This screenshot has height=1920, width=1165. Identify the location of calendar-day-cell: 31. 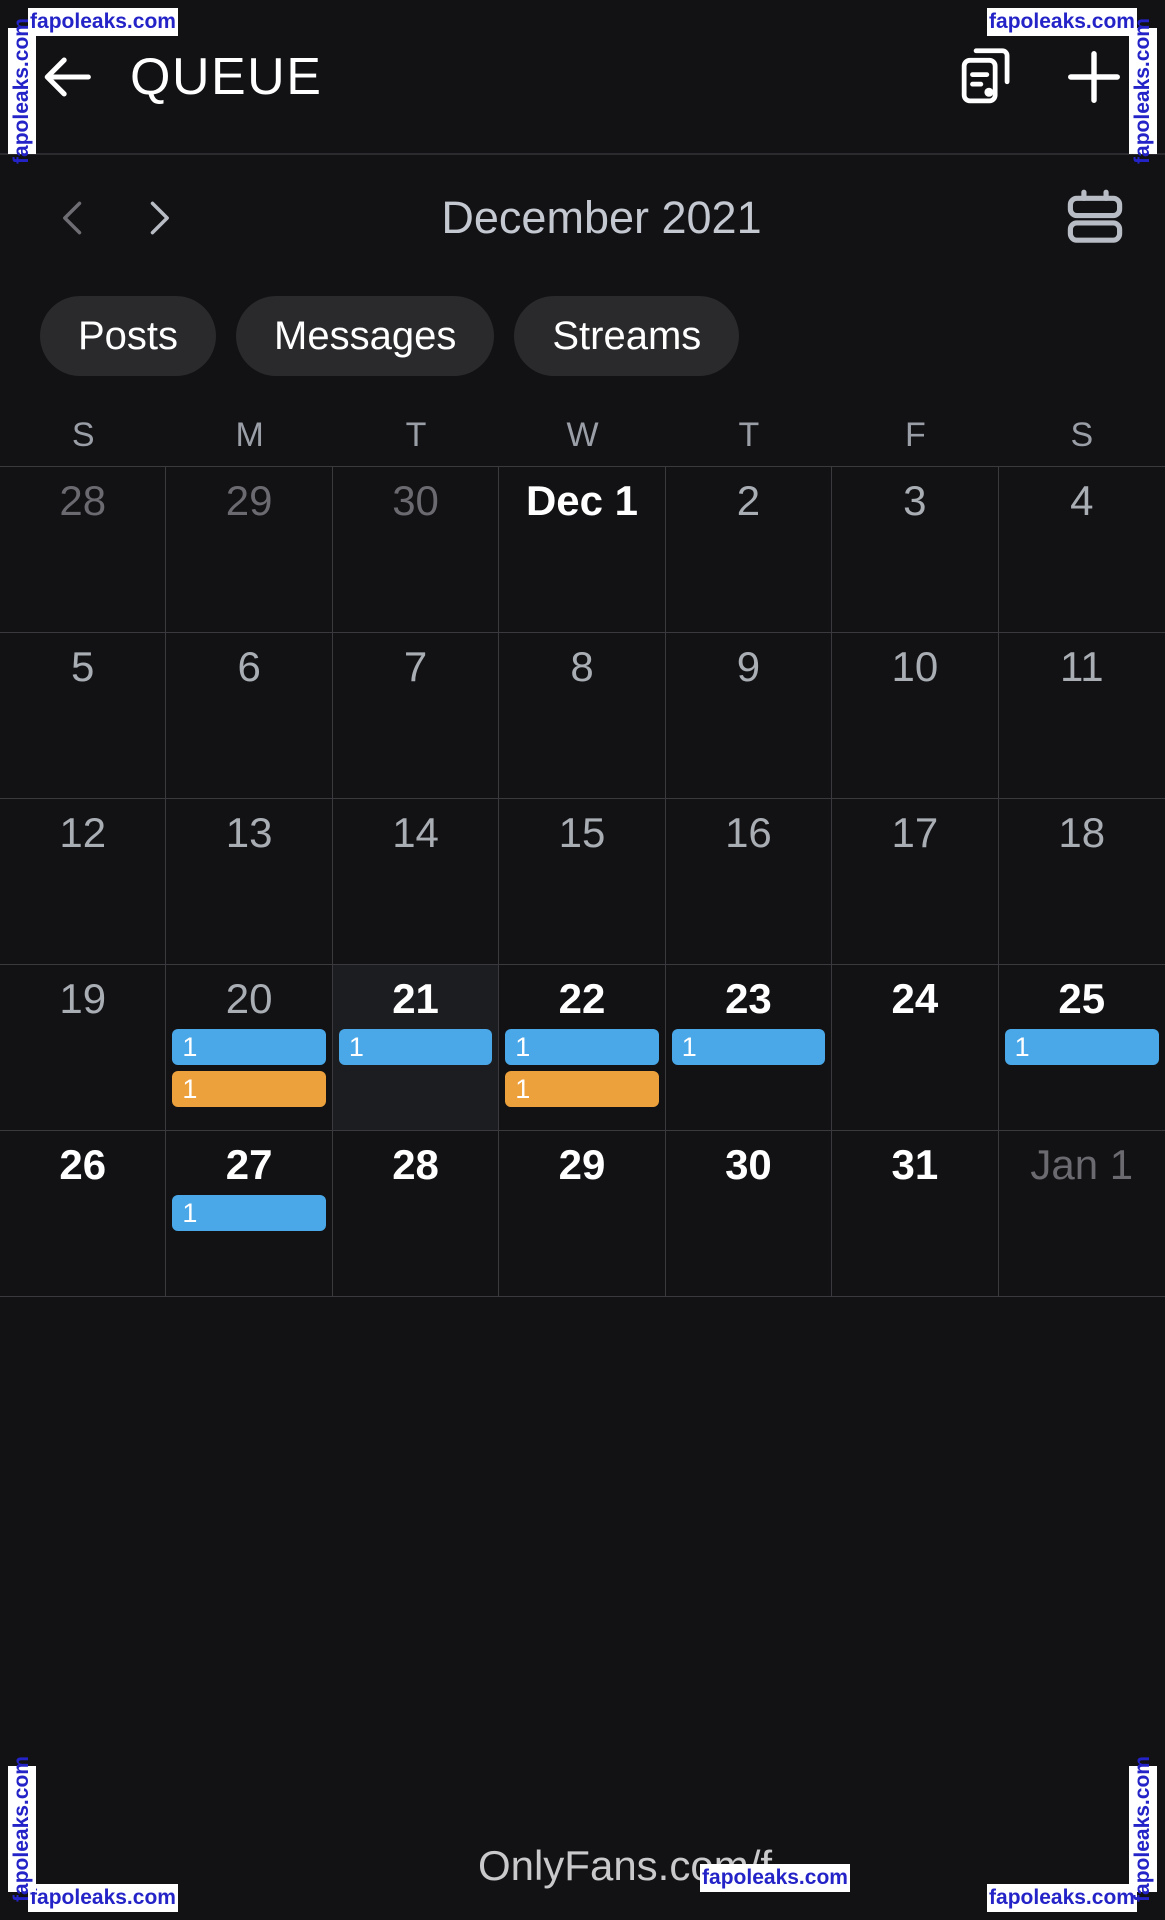
(915, 1213).